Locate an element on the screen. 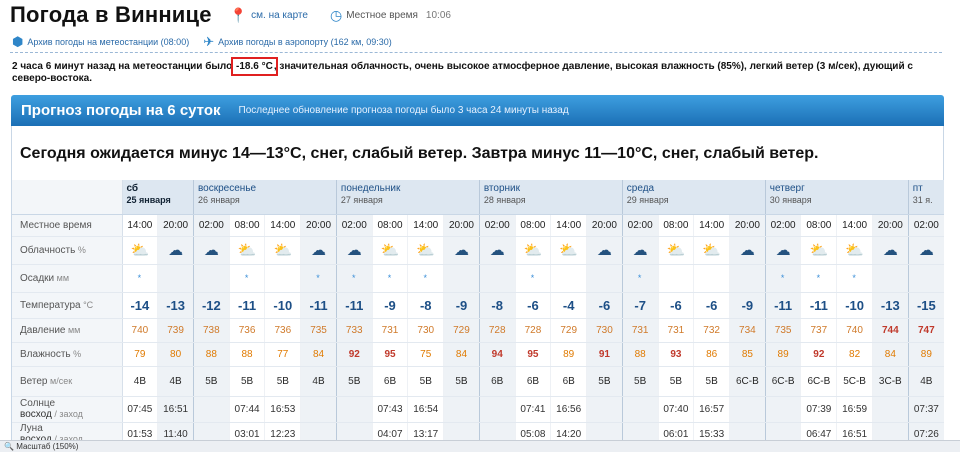 This screenshot has height=452, width=960. pressure-cell: 734 is located at coordinates (747, 330).